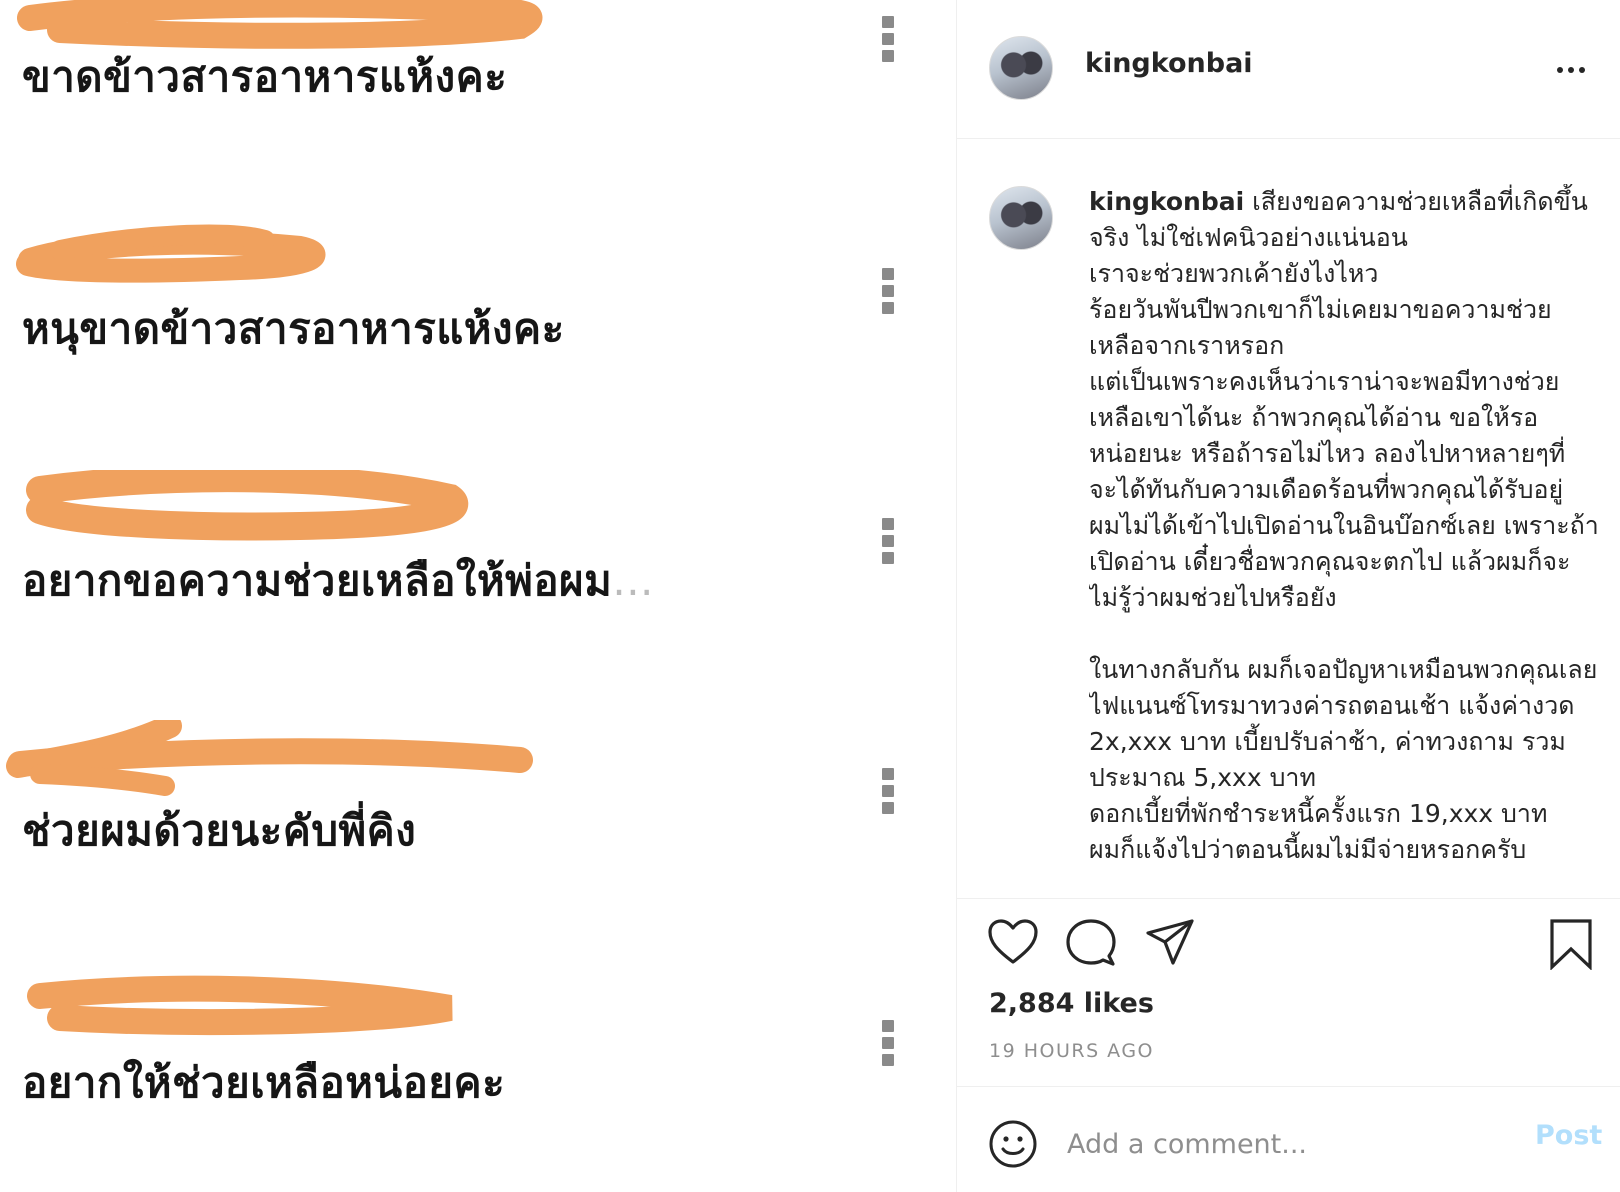 The height and width of the screenshot is (1192, 1620). Describe the element at coordinates (1166, 201) in the screenshot. I see `caption-username: kingkonbai` at that location.